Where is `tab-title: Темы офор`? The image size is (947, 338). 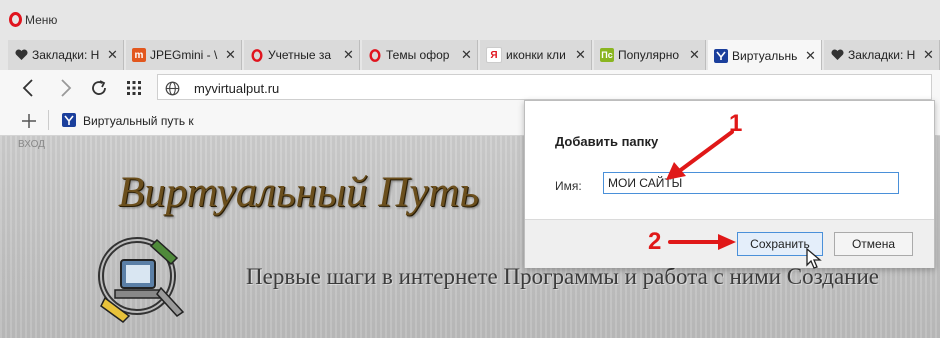 tab-title: Темы офор is located at coordinates (418, 55).